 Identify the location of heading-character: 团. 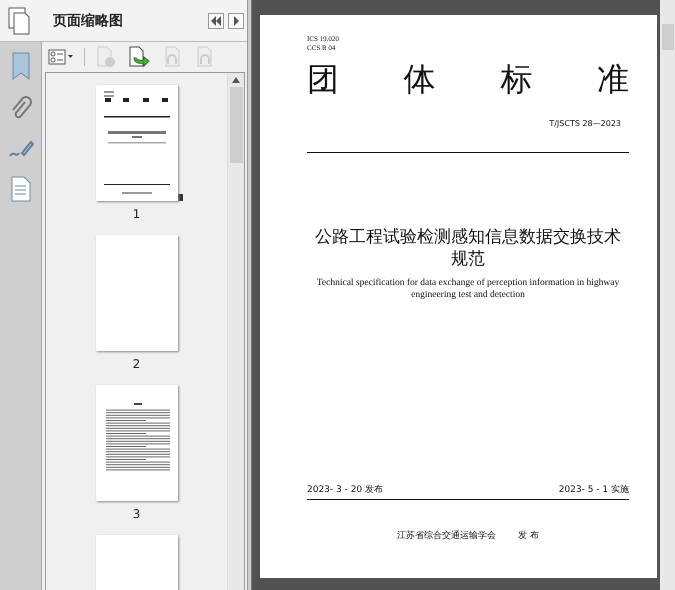
(323, 79).